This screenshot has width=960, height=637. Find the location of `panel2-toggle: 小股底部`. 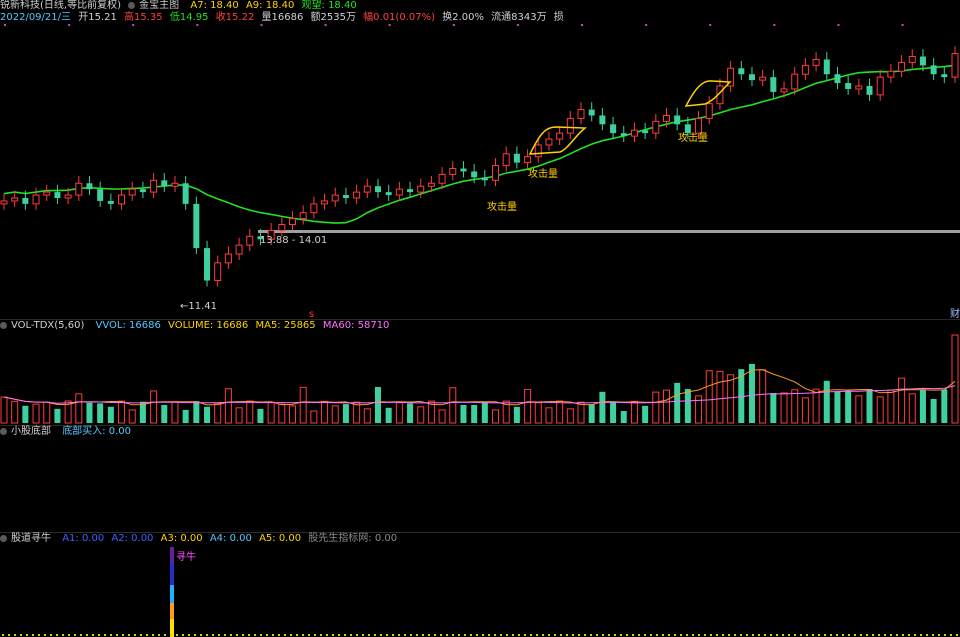

panel2-toggle: 小股底部 is located at coordinates (27, 431).